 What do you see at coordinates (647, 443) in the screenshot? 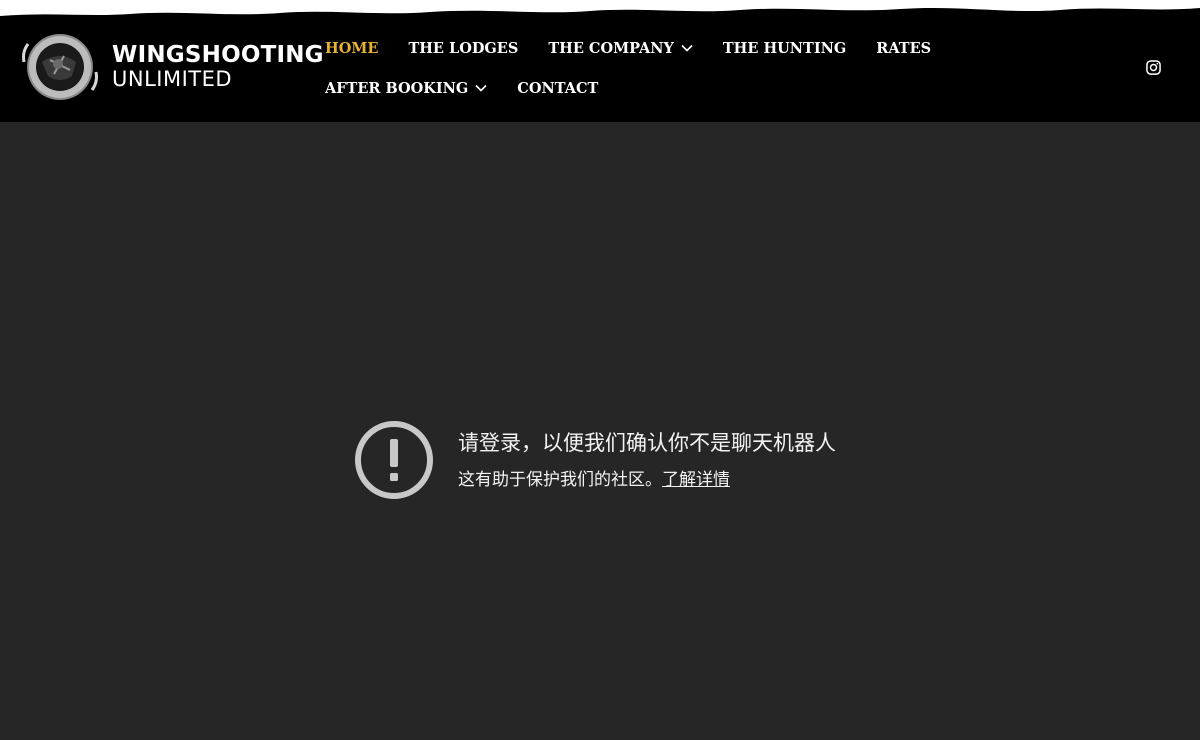
I see `notice-title: 请登录，以便我们确认你不是聊天机器人` at bounding box center [647, 443].